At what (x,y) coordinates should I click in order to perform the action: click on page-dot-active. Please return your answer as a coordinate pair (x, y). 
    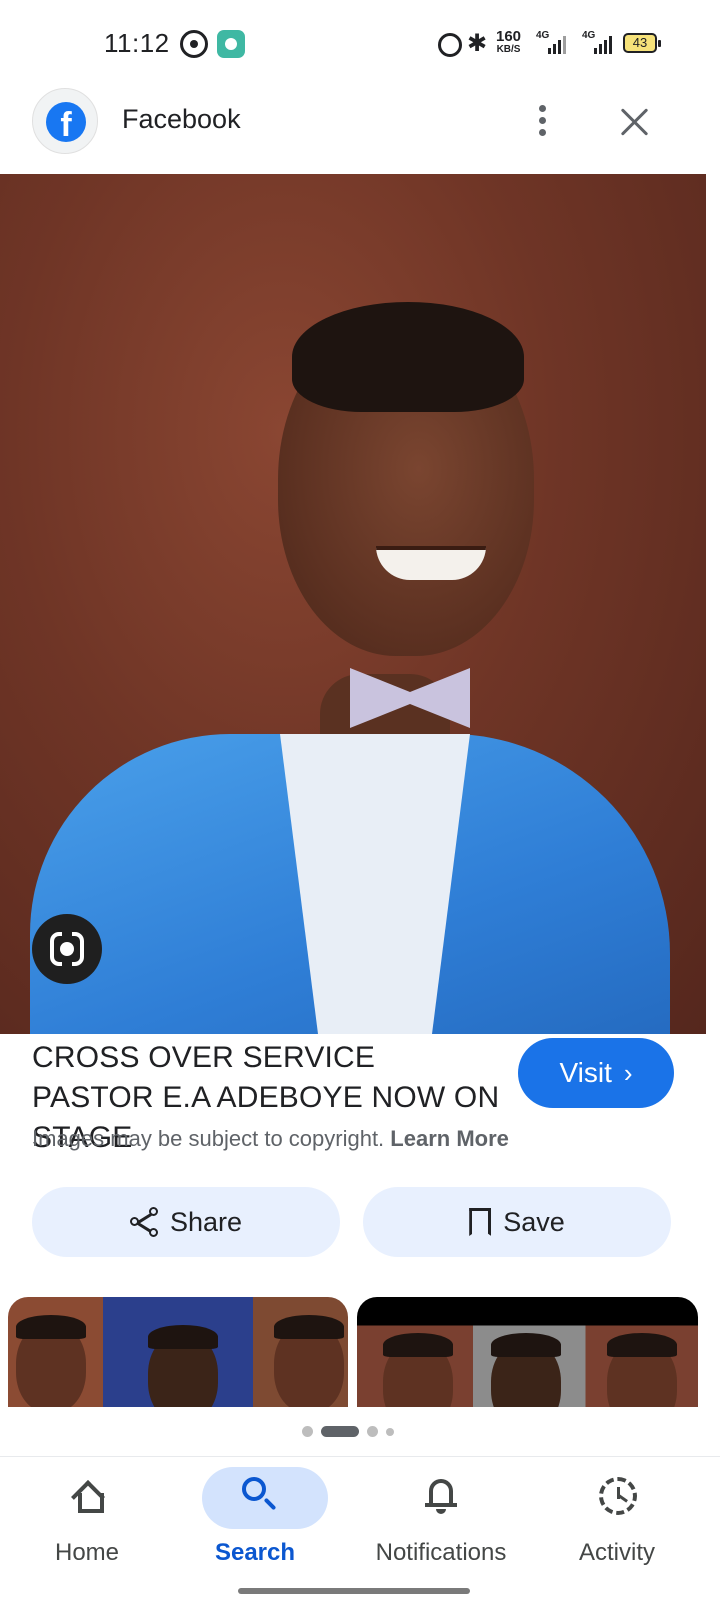
    Looking at the image, I should click on (340, 1431).